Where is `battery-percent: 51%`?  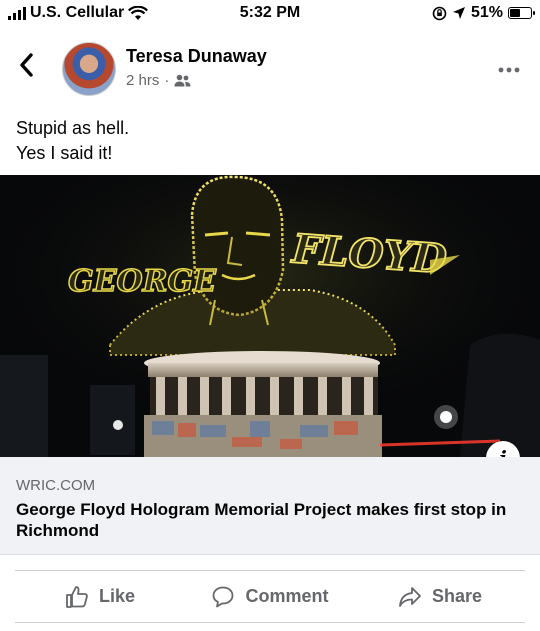 battery-percent: 51% is located at coordinates (486, 12).